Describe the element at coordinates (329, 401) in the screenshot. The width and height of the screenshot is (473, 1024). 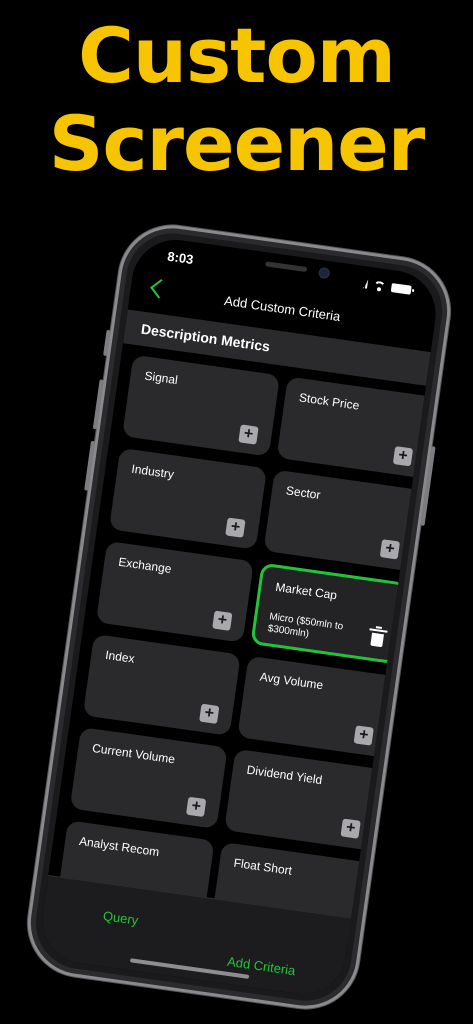
I see `criteria-label: Stock Price` at that location.